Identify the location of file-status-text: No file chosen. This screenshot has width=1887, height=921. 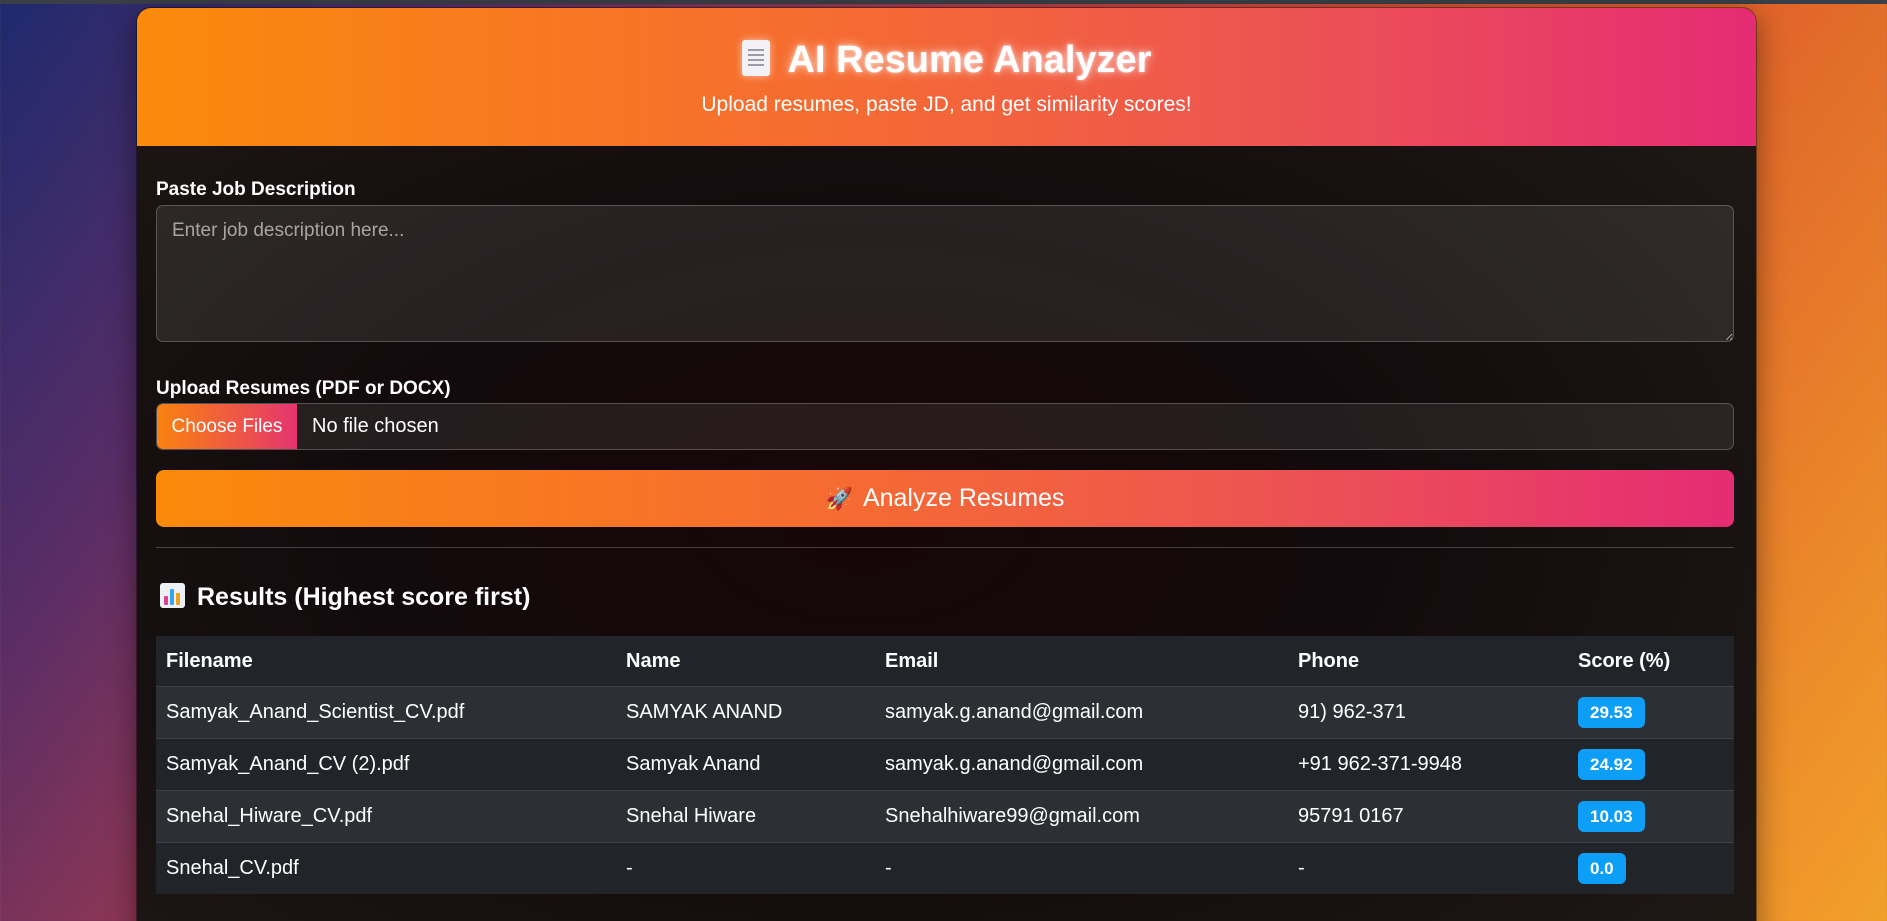
(375, 426).